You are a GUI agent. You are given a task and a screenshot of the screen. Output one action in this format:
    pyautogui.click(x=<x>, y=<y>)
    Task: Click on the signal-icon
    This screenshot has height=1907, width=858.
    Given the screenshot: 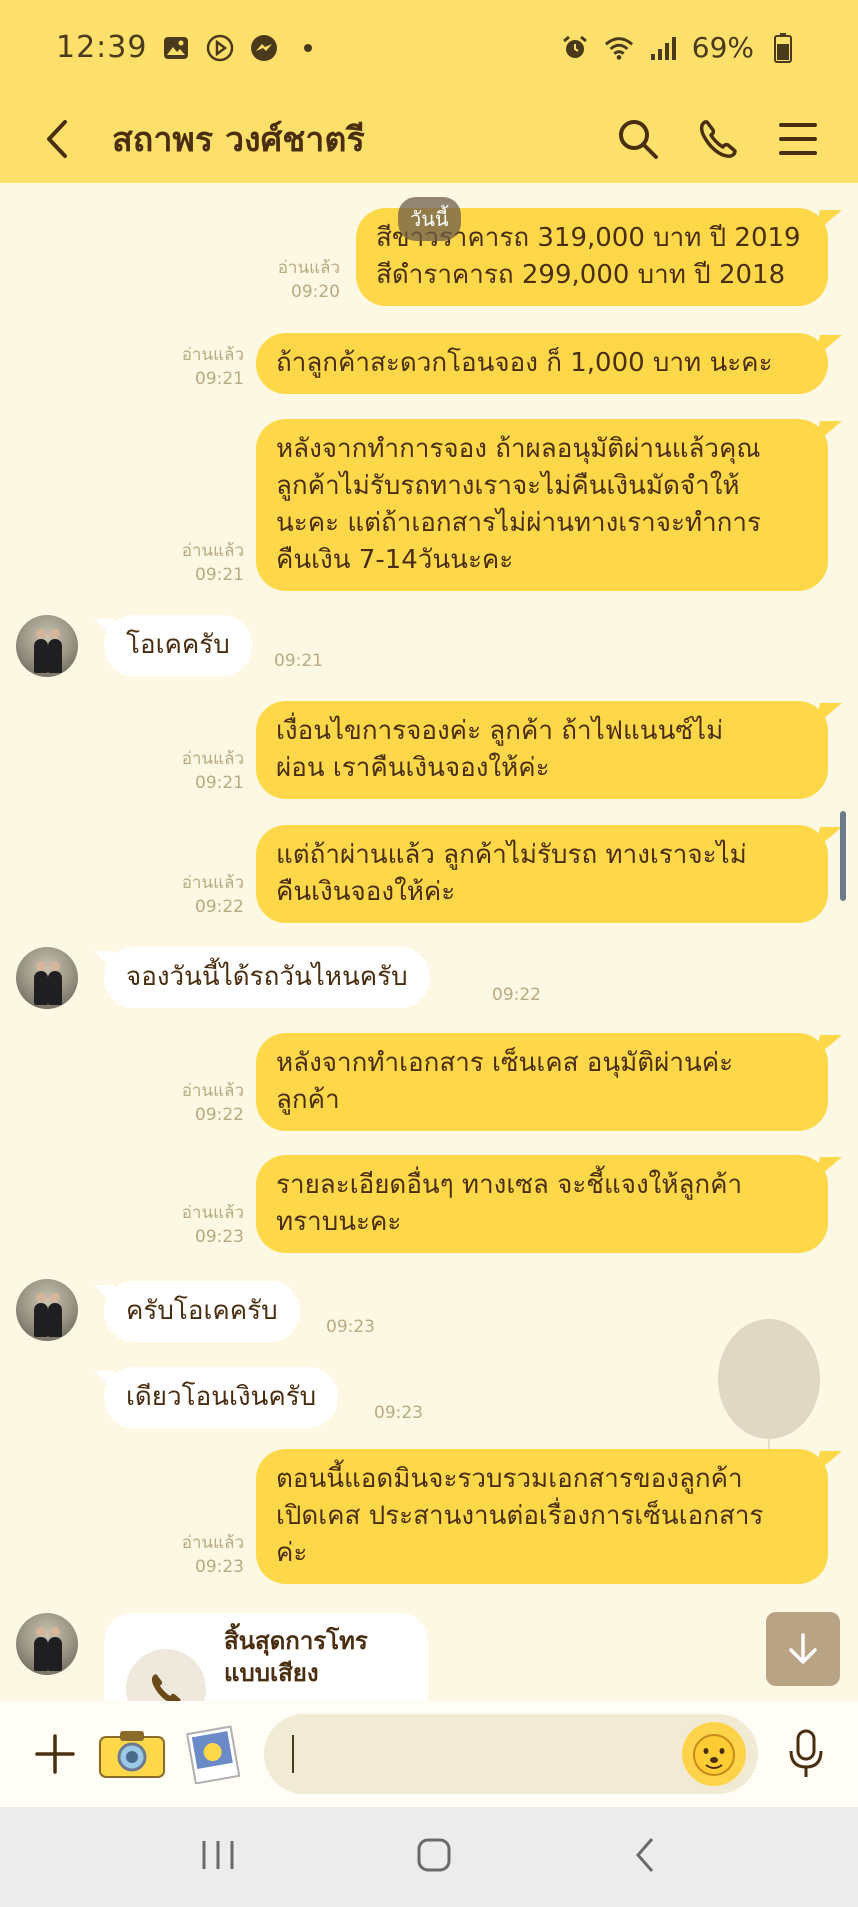 What is the action you would take?
    pyautogui.click(x=663, y=48)
    